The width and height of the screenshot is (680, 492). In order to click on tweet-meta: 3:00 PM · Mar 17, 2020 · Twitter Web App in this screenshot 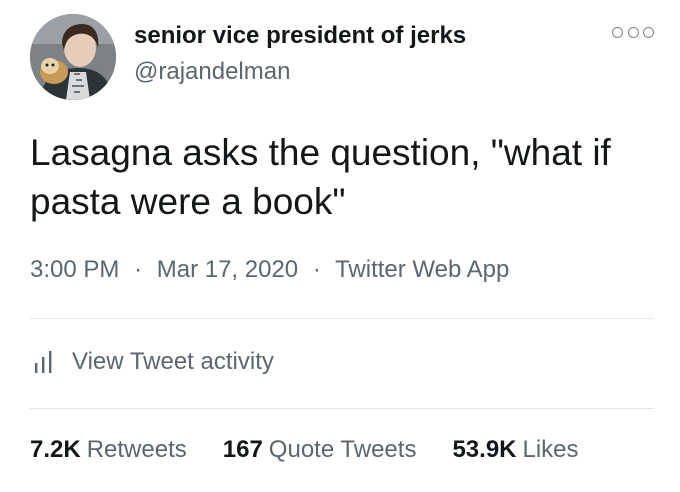, I will do `click(269, 270)`.